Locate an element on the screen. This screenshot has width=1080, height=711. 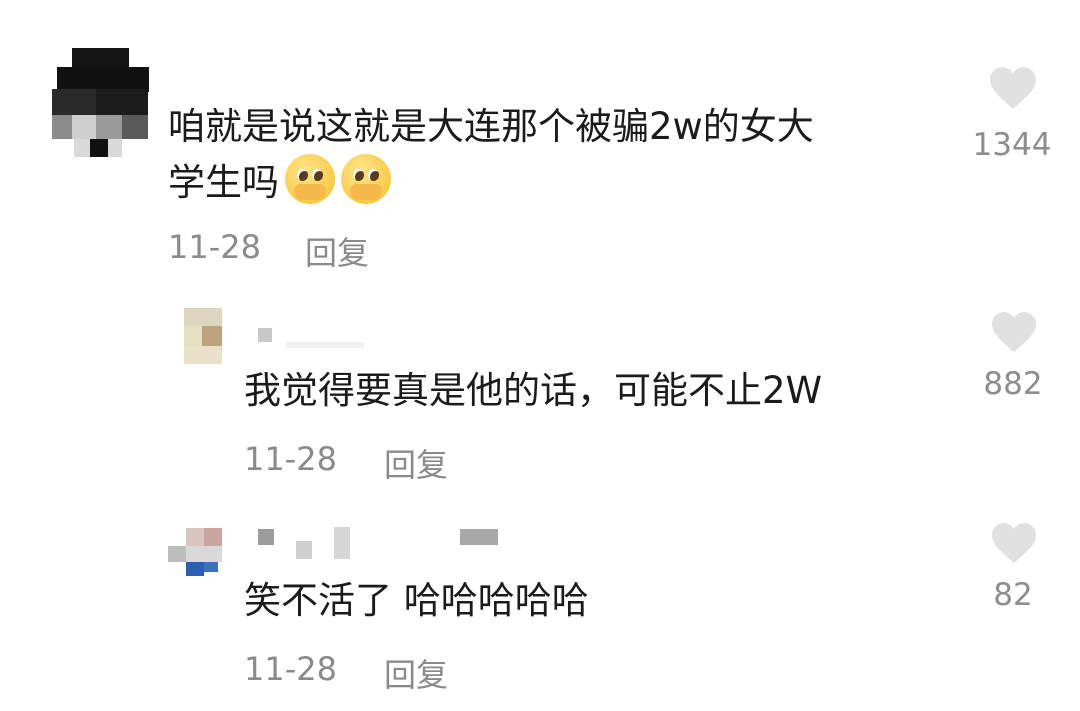
comment-text: 笑不活了 哈哈哈哈哈 is located at coordinates (416, 600).